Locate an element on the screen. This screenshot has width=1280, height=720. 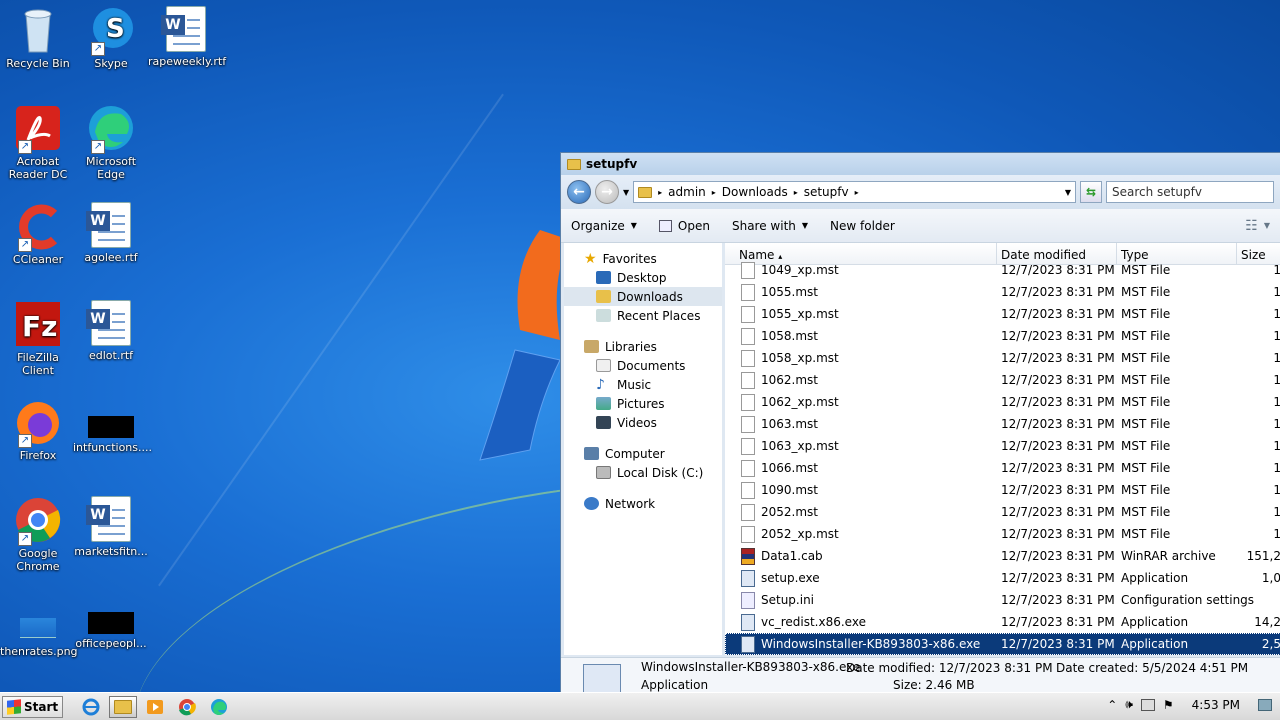
share-with-button: Share with ▼ is located at coordinates (770, 226).